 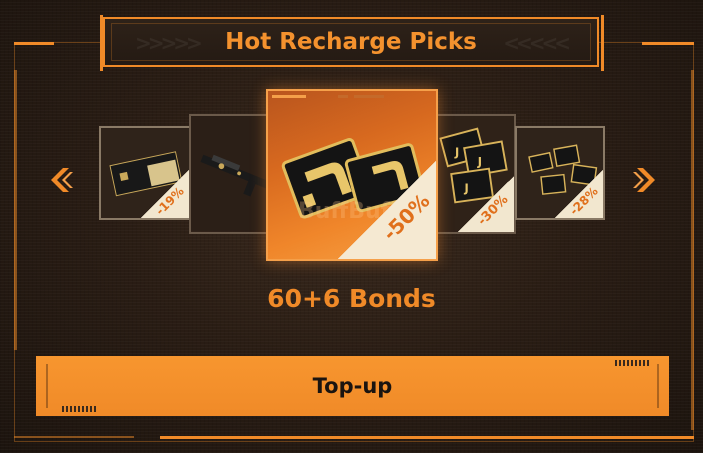 I want to click on next-arrow-button, so click(x=644, y=180).